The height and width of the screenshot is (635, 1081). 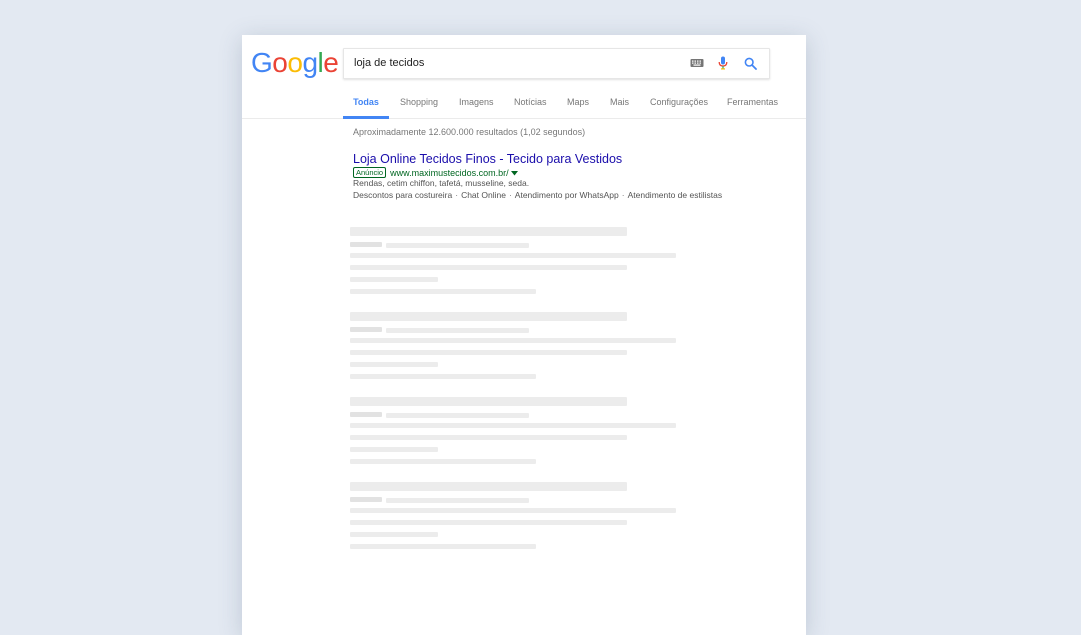 What do you see at coordinates (675, 195) in the screenshot?
I see `sitelink: Atendimento de estilistas` at bounding box center [675, 195].